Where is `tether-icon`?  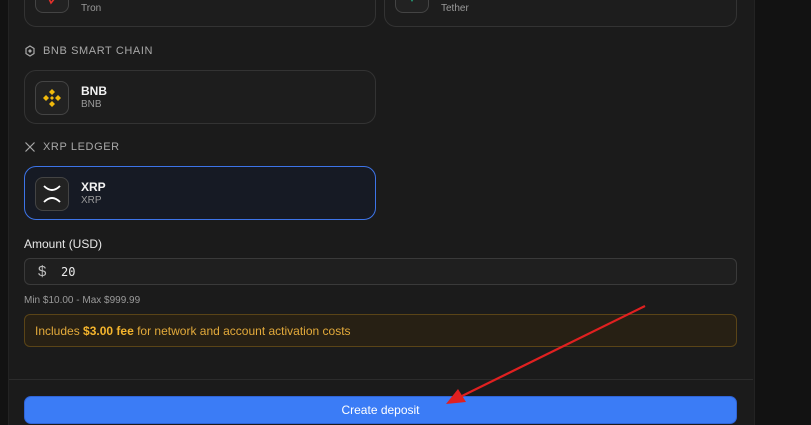 tether-icon is located at coordinates (412, 6).